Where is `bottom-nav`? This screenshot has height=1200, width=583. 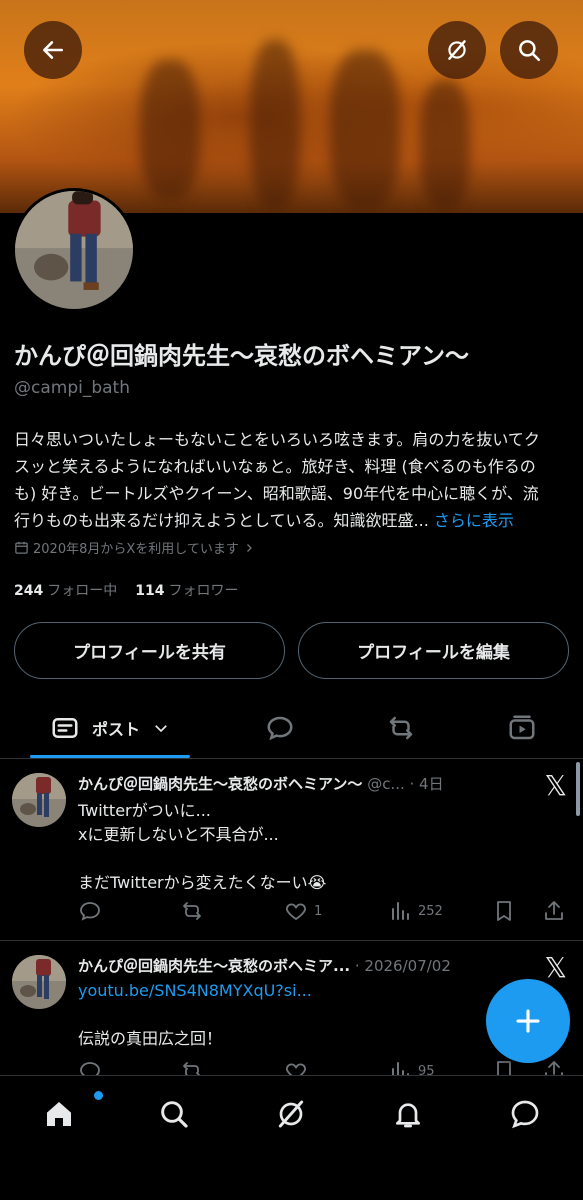
bottom-nav is located at coordinates (291, 1137).